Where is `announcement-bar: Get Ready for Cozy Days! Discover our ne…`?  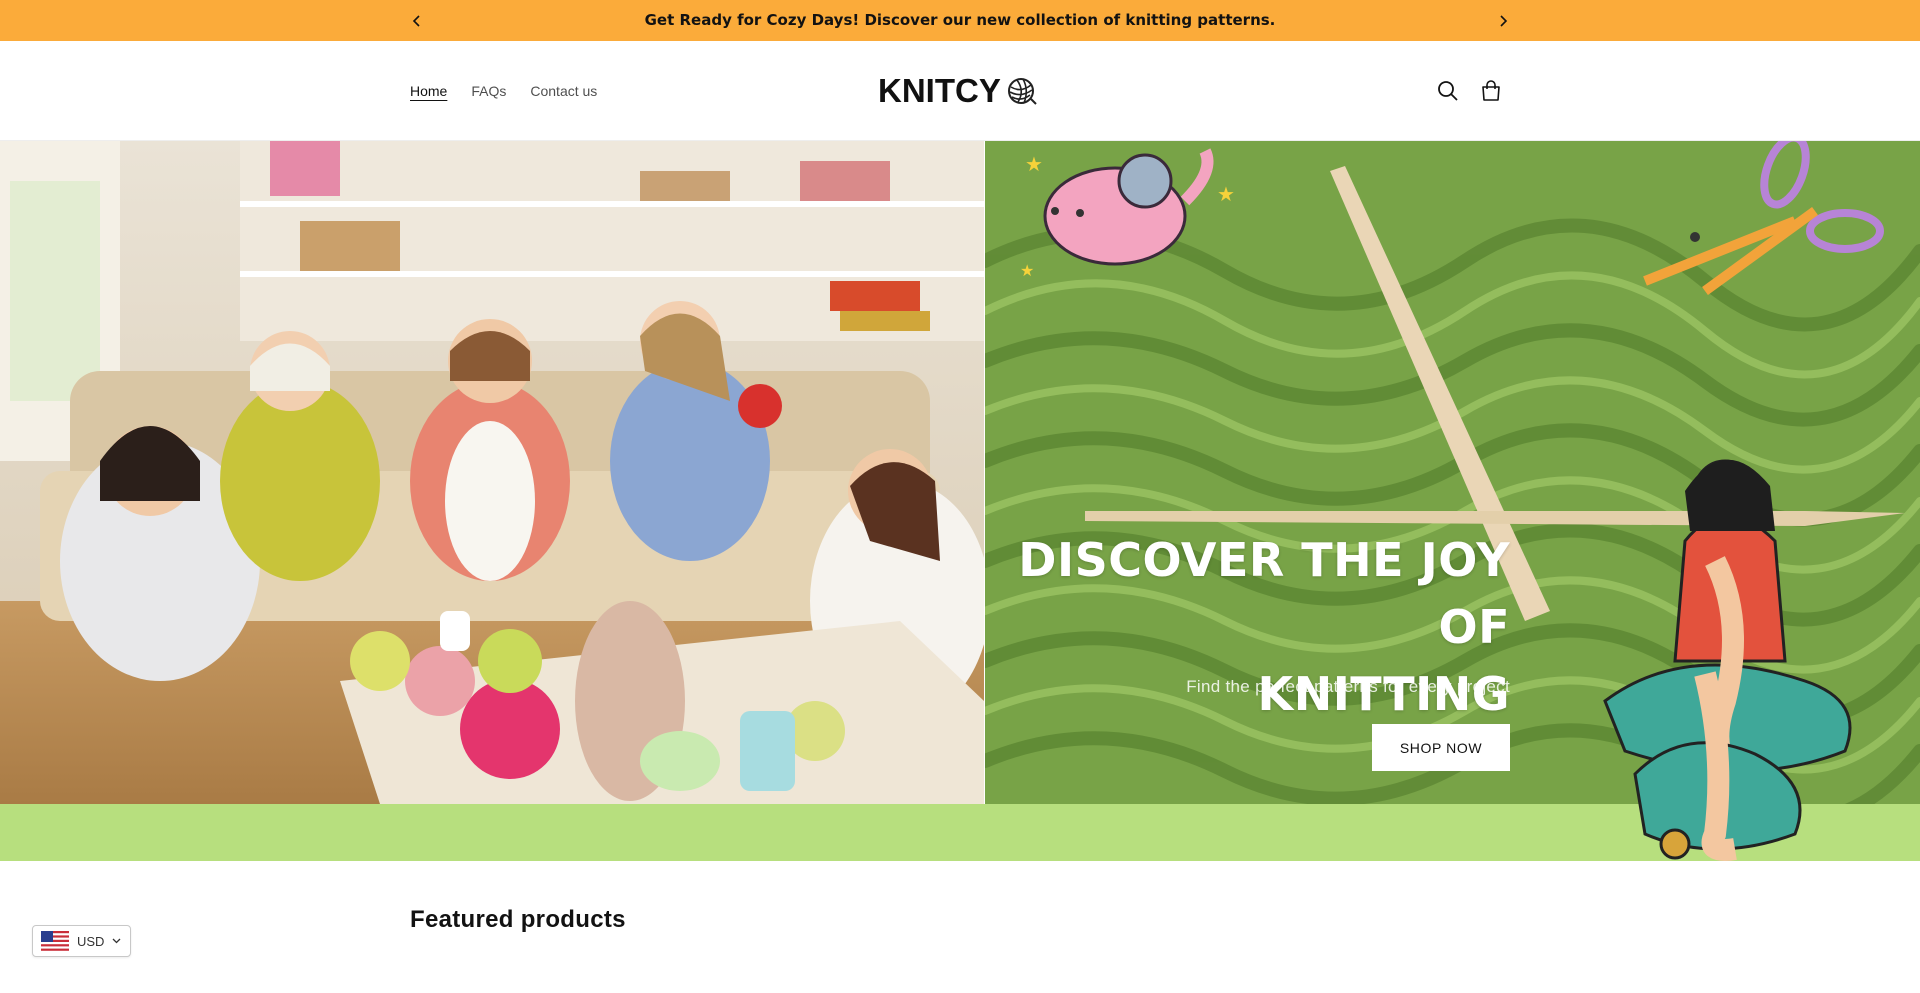
announcement-bar: Get Ready for Cozy Days! Discover our ne… is located at coordinates (960, 20).